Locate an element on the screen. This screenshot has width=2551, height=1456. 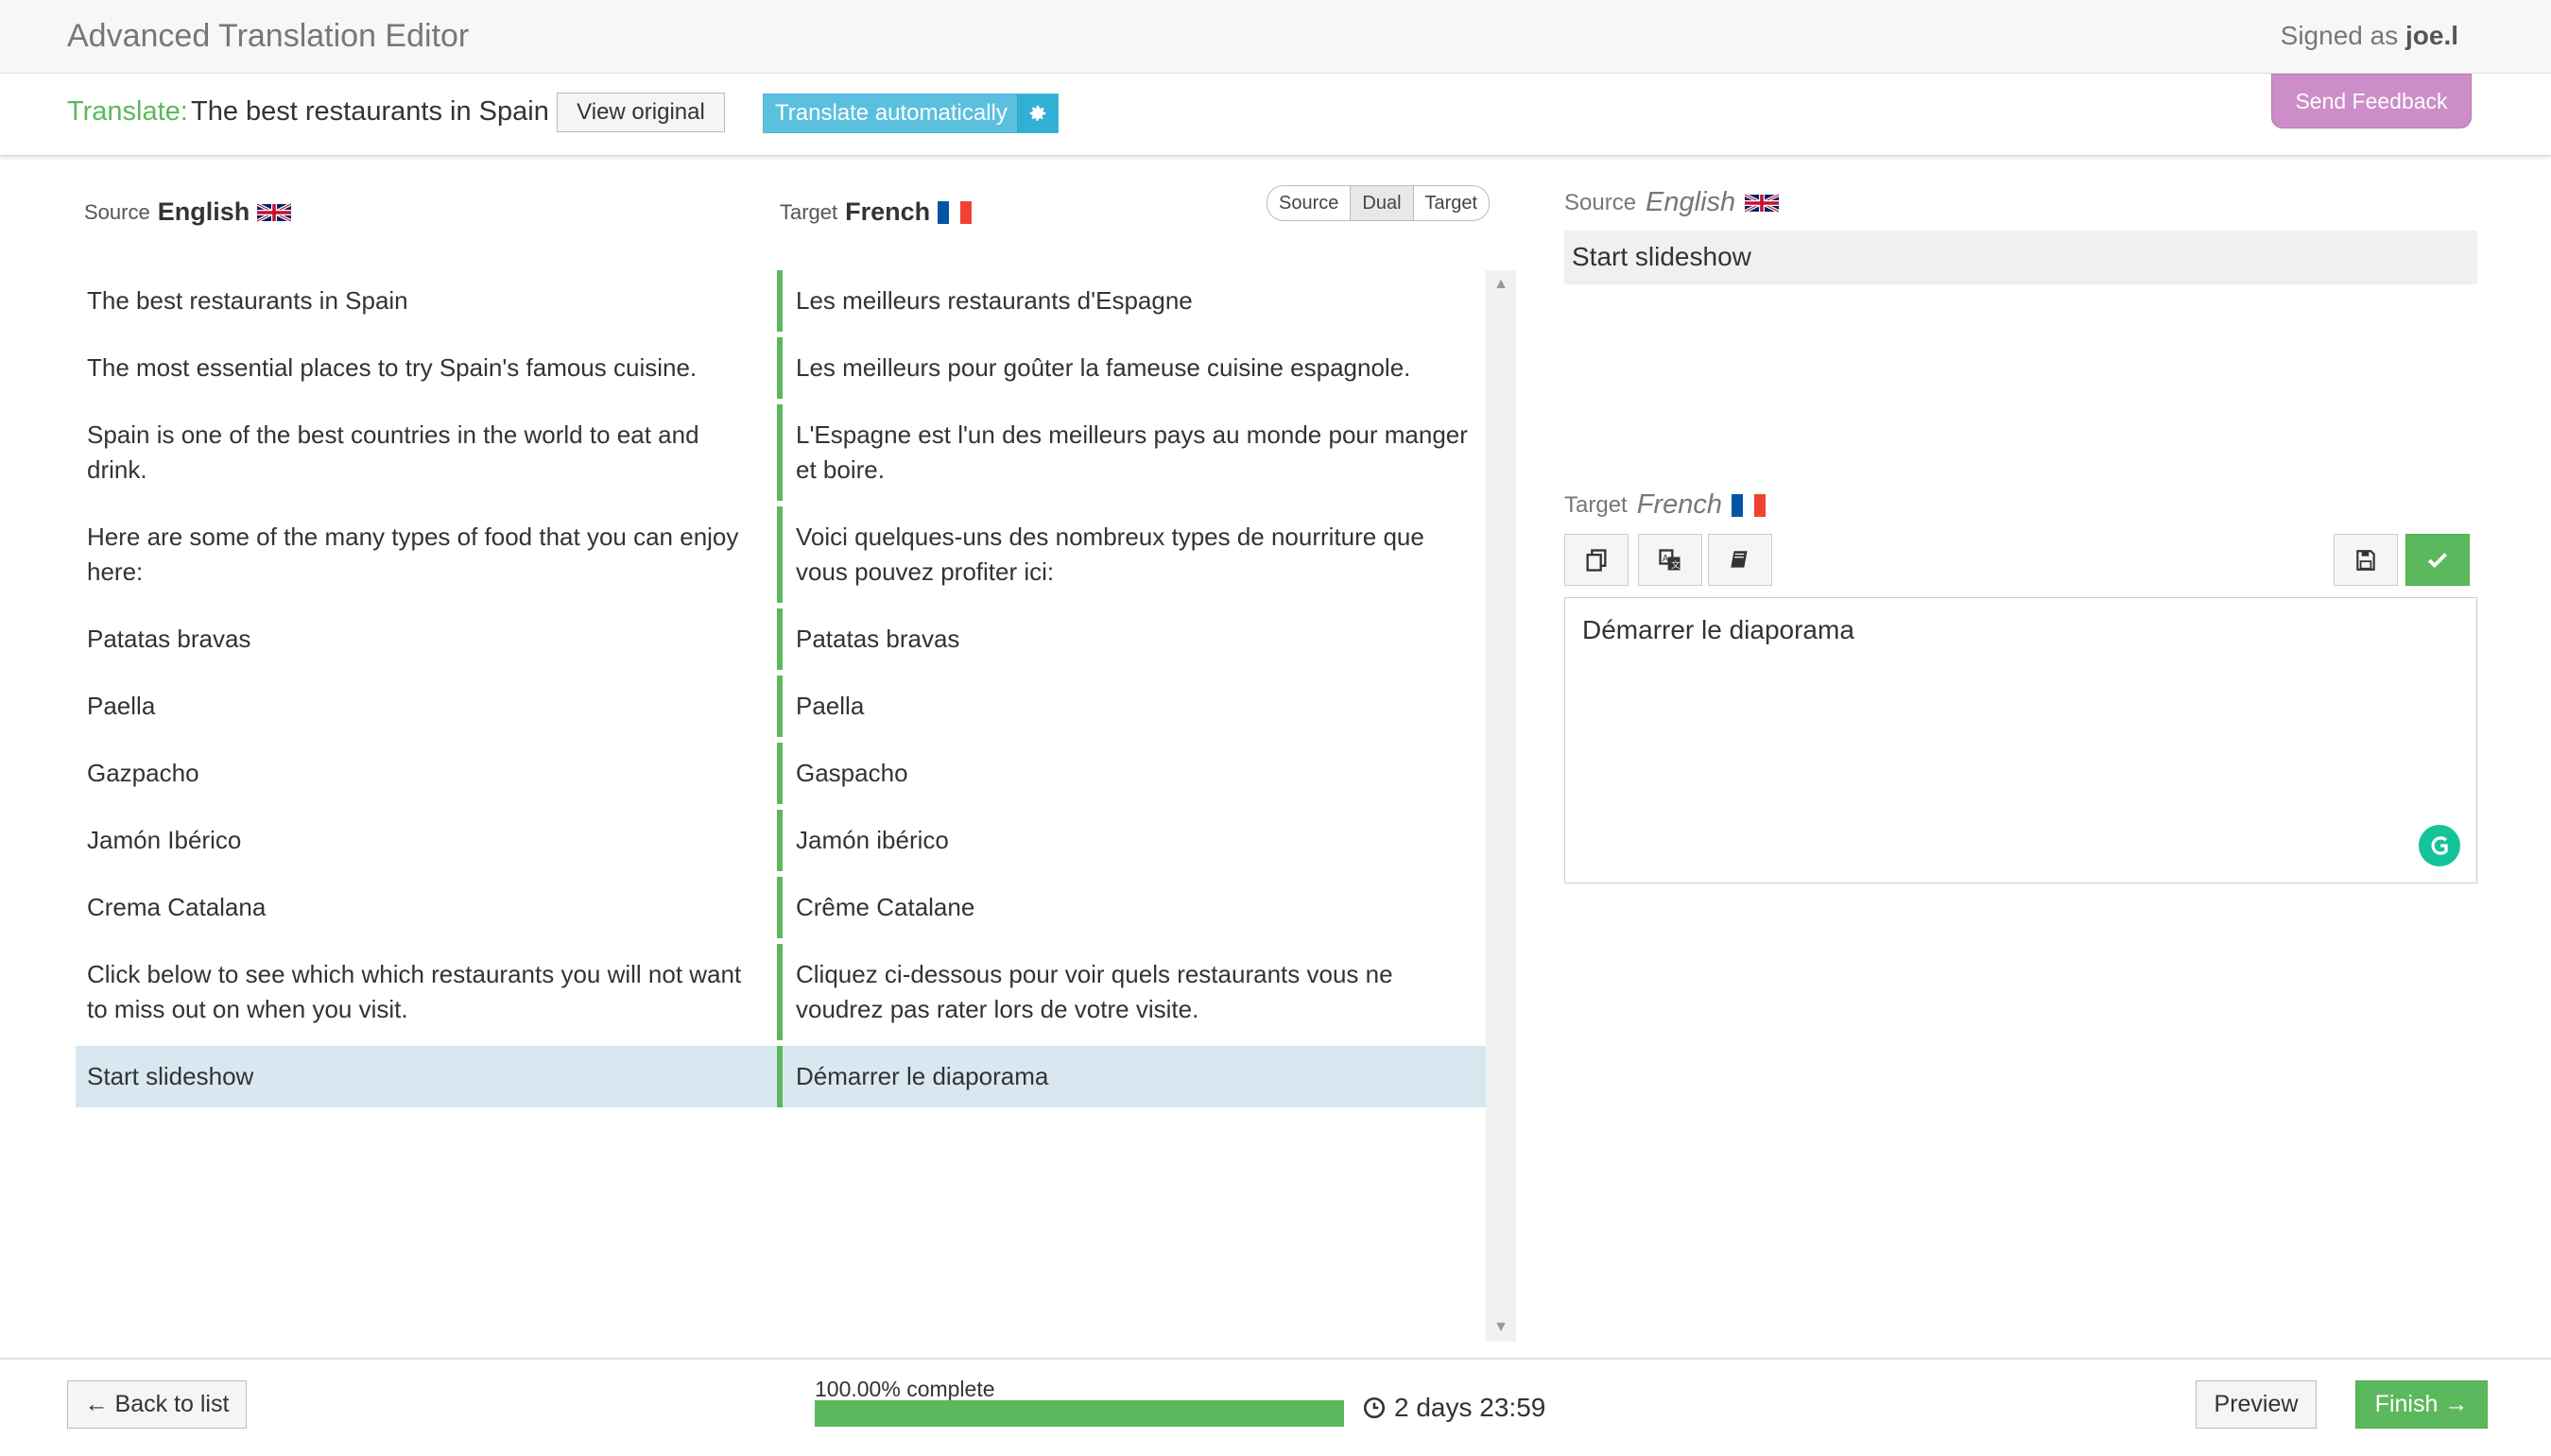
progress-fill is located at coordinates (1079, 1413).